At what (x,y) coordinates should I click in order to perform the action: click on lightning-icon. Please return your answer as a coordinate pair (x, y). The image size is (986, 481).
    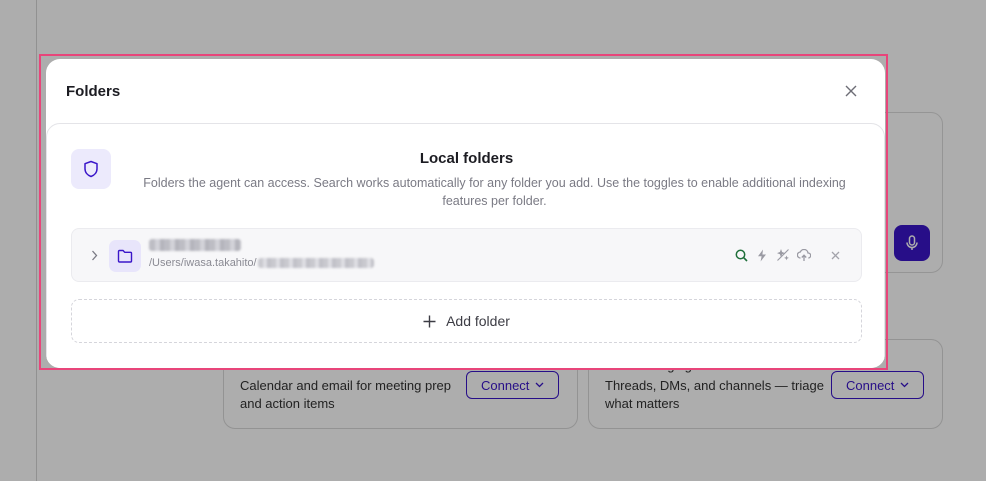
    Looking at the image, I should click on (762, 255).